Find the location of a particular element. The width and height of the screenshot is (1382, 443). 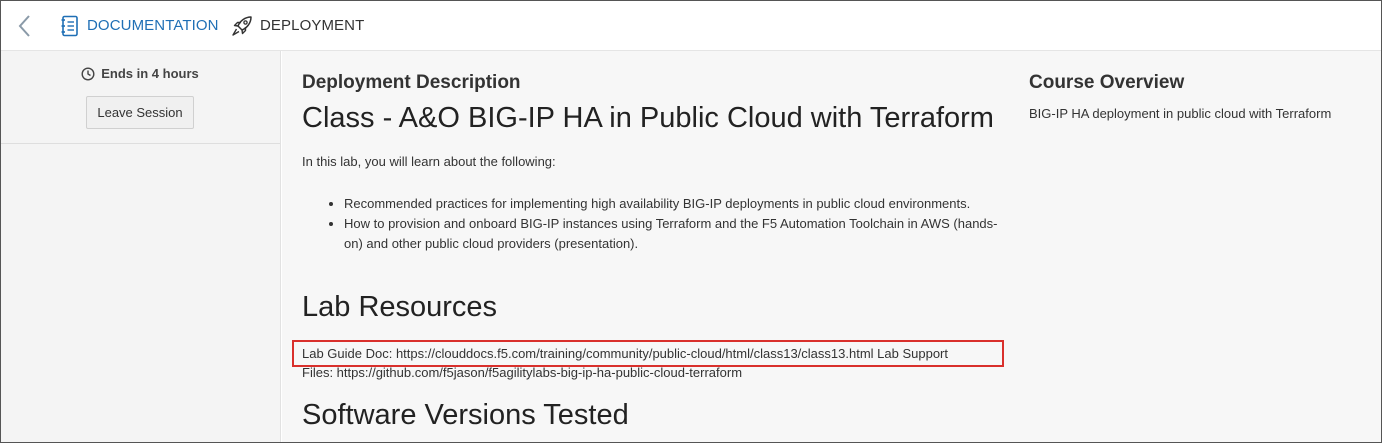

tab-deployment-label: DEPLOYMENT is located at coordinates (312, 25).